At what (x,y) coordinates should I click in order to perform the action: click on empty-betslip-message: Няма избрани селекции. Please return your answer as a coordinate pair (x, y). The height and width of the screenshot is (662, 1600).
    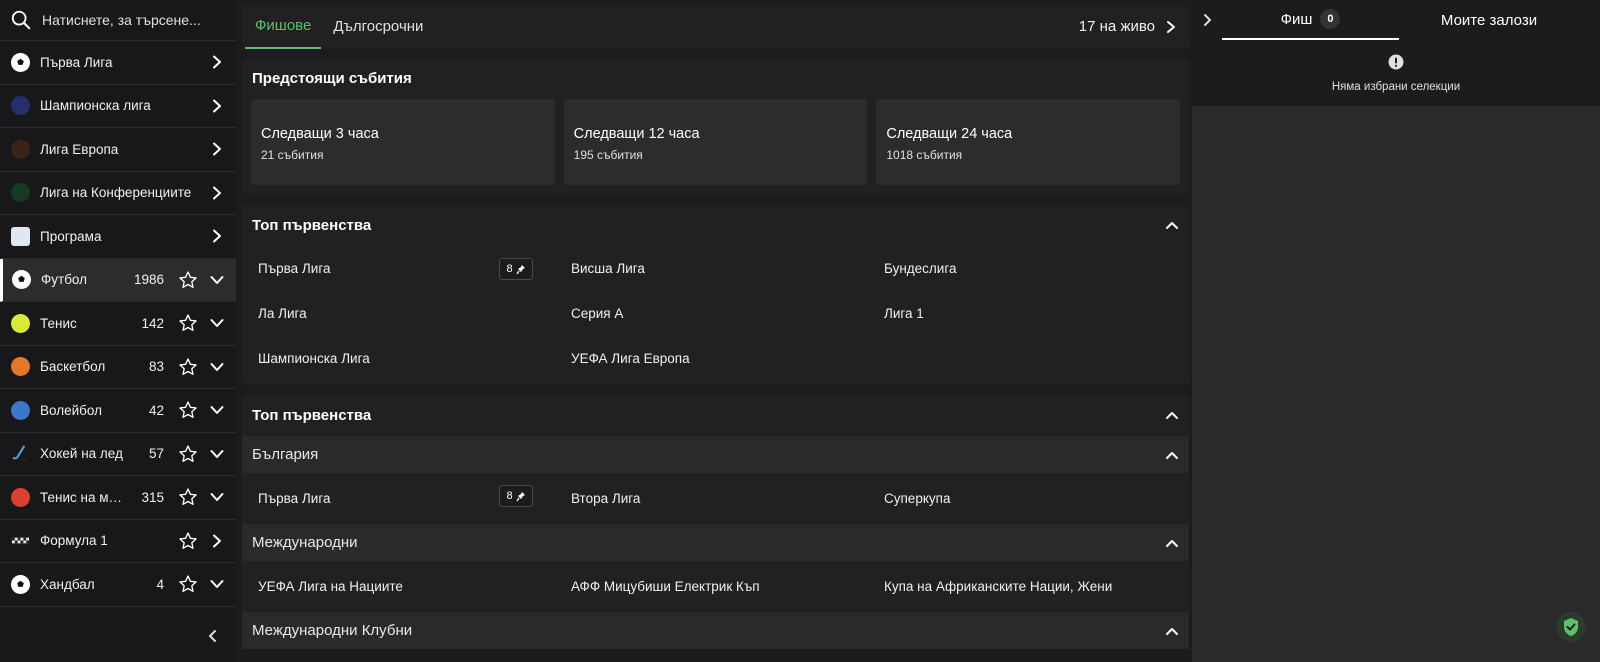
    Looking at the image, I should click on (1396, 87).